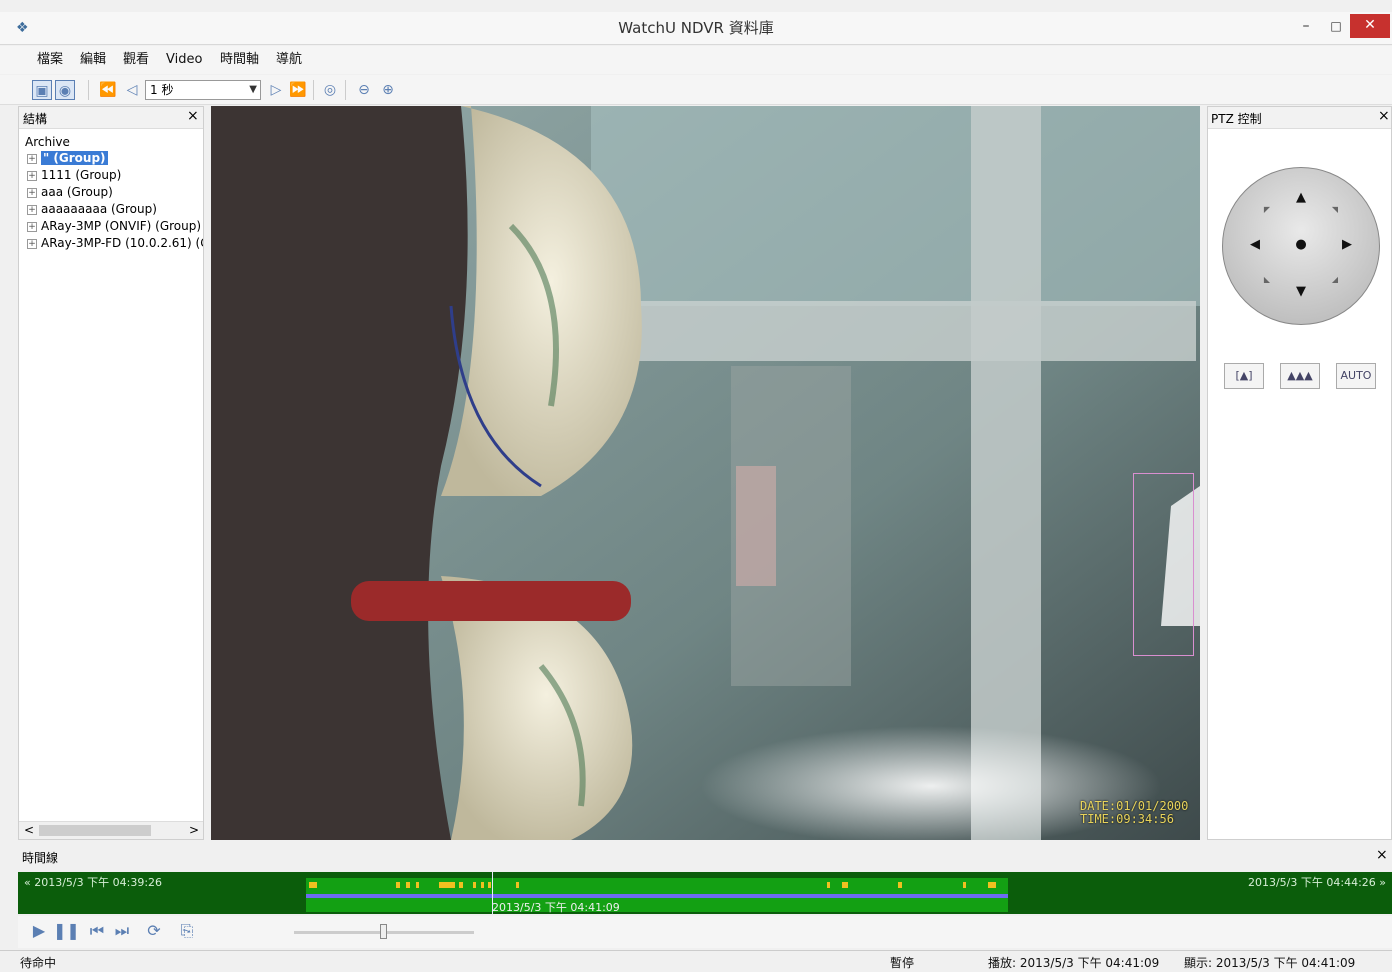  I want to click on tree-item: + ARay-3MP-FD (10.0.2.61) (Gro, so click(115, 243).